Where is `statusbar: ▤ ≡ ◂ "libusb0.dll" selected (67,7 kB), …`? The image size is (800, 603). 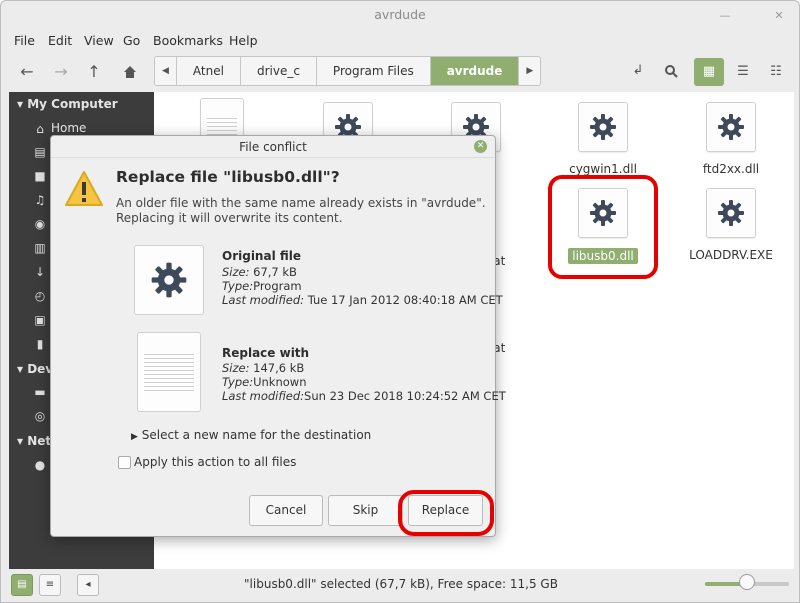 statusbar: ▤ ≡ ◂ "libusb0.dll" selected (67,7 kB), … is located at coordinates (400, 585).